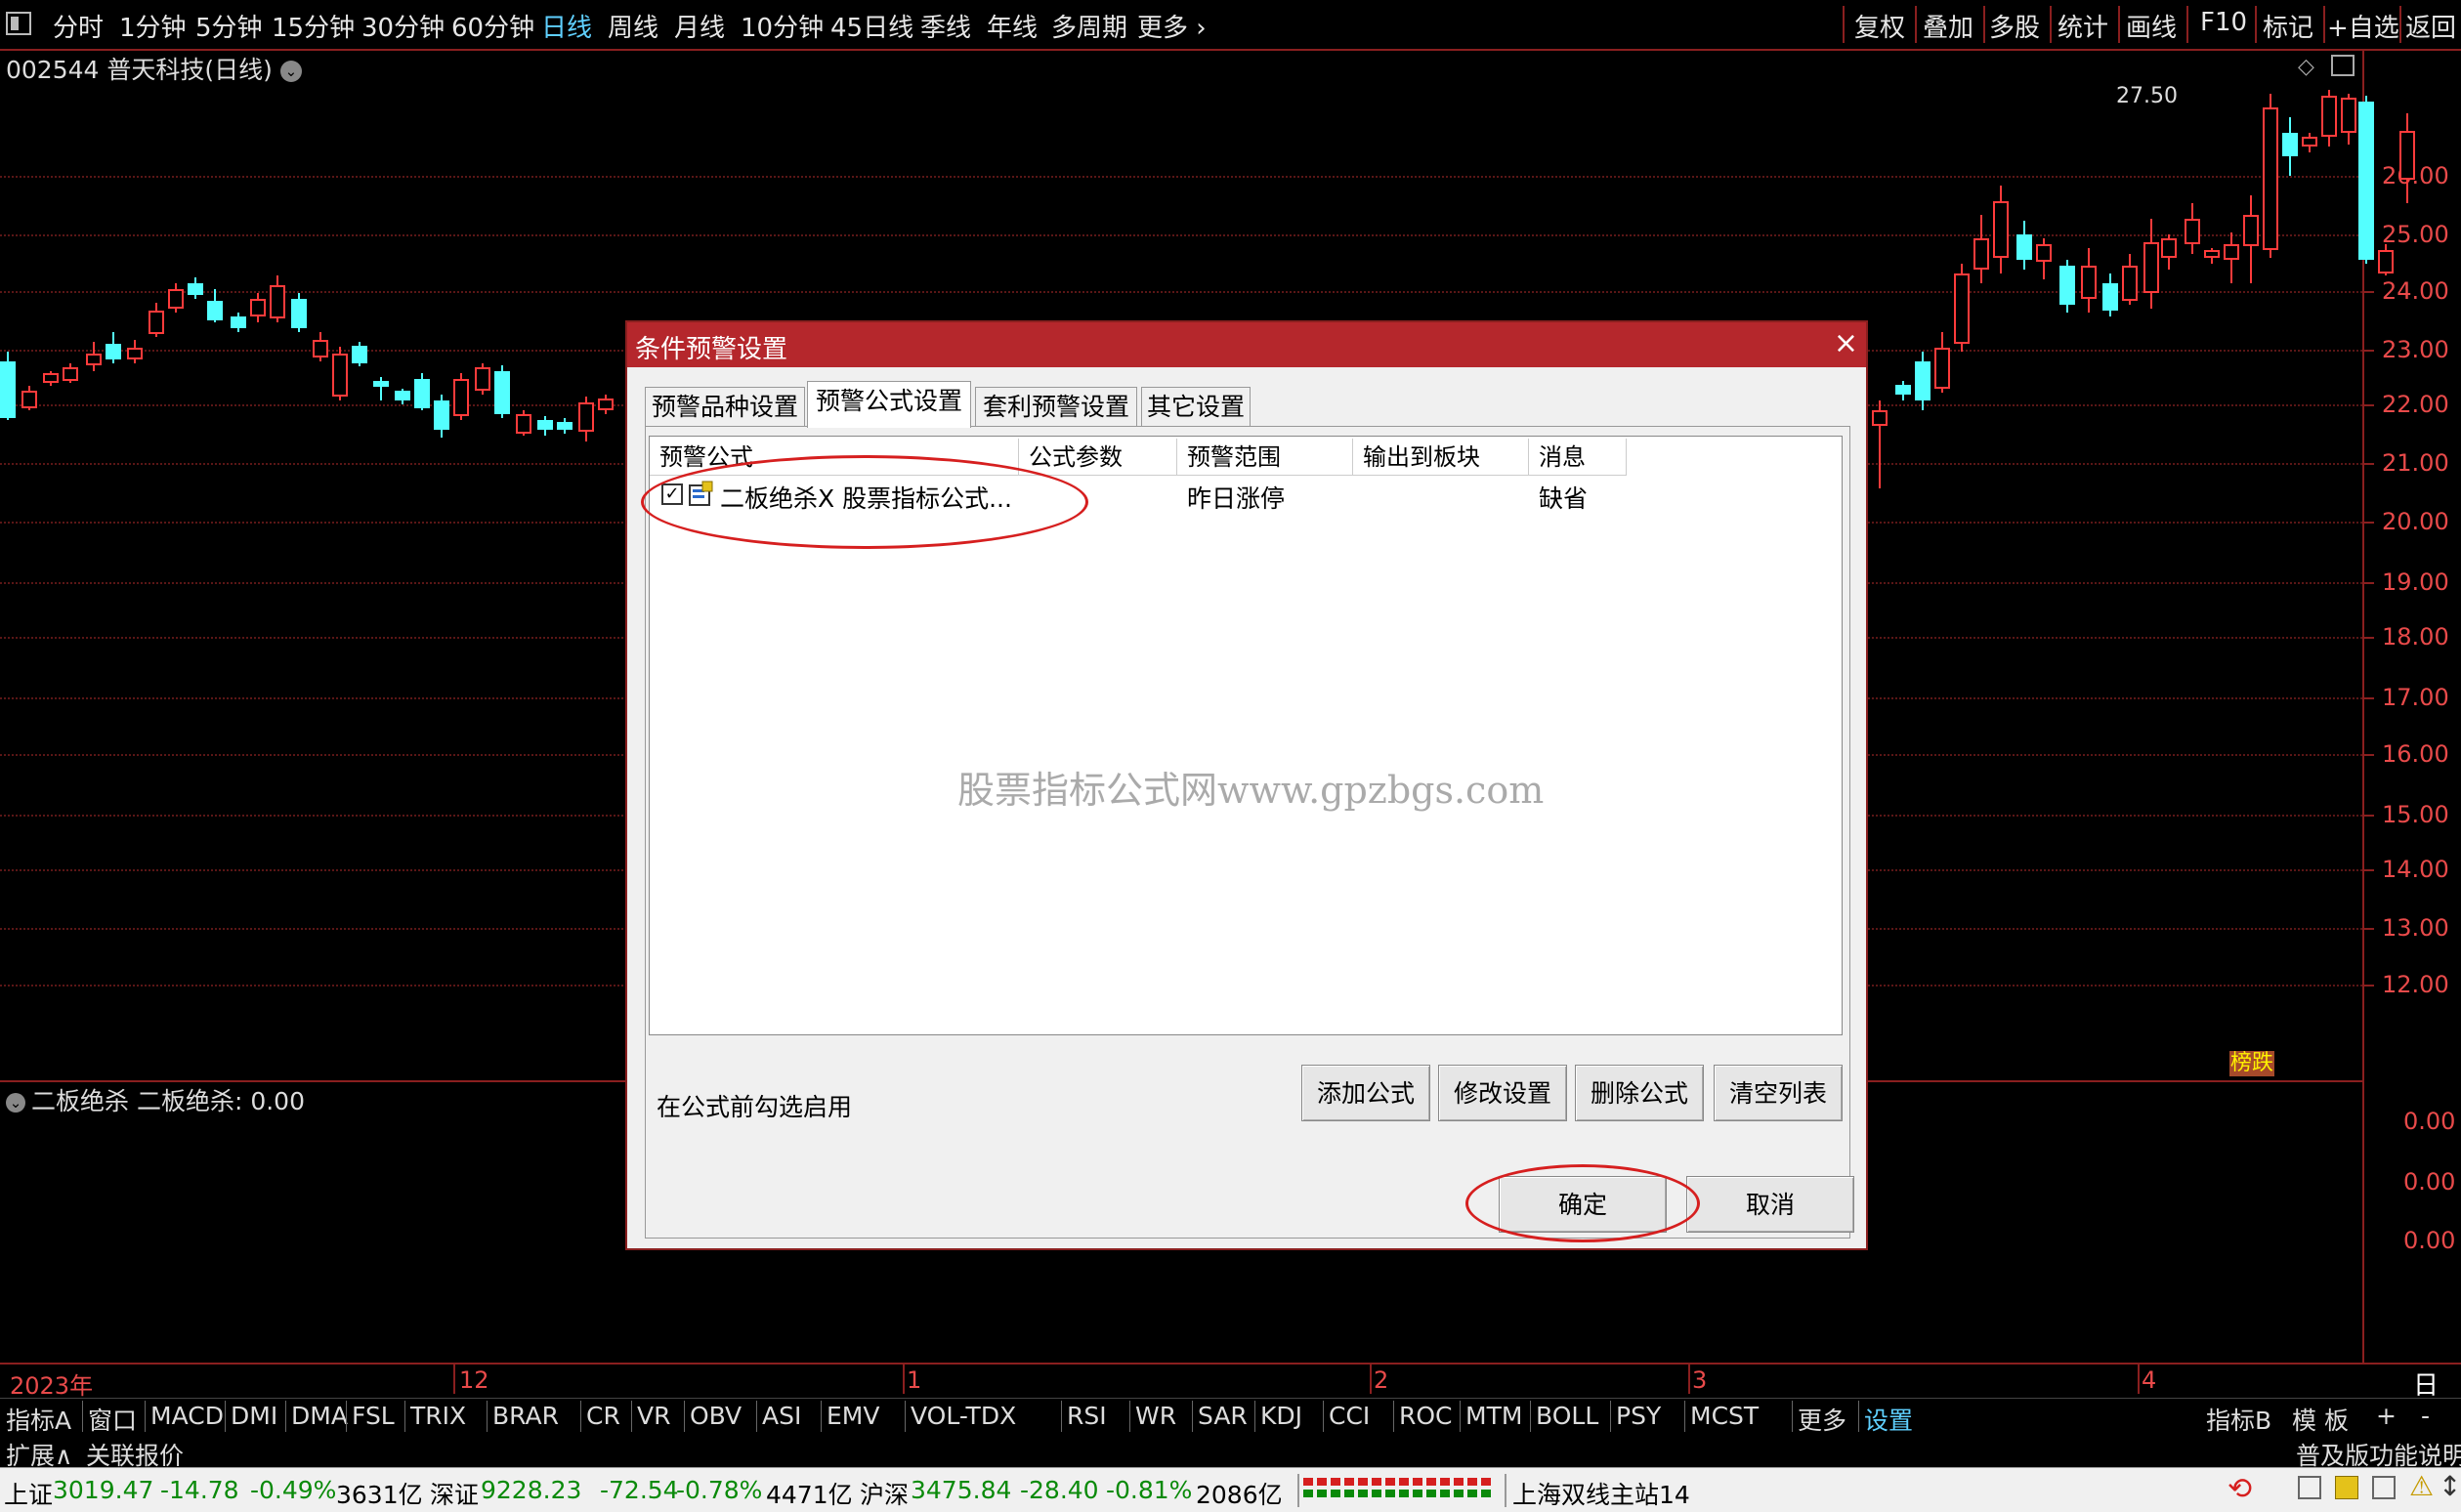 This screenshot has height=1512, width=2461. What do you see at coordinates (2430, 26) in the screenshot?
I see `btn-back: 返回` at bounding box center [2430, 26].